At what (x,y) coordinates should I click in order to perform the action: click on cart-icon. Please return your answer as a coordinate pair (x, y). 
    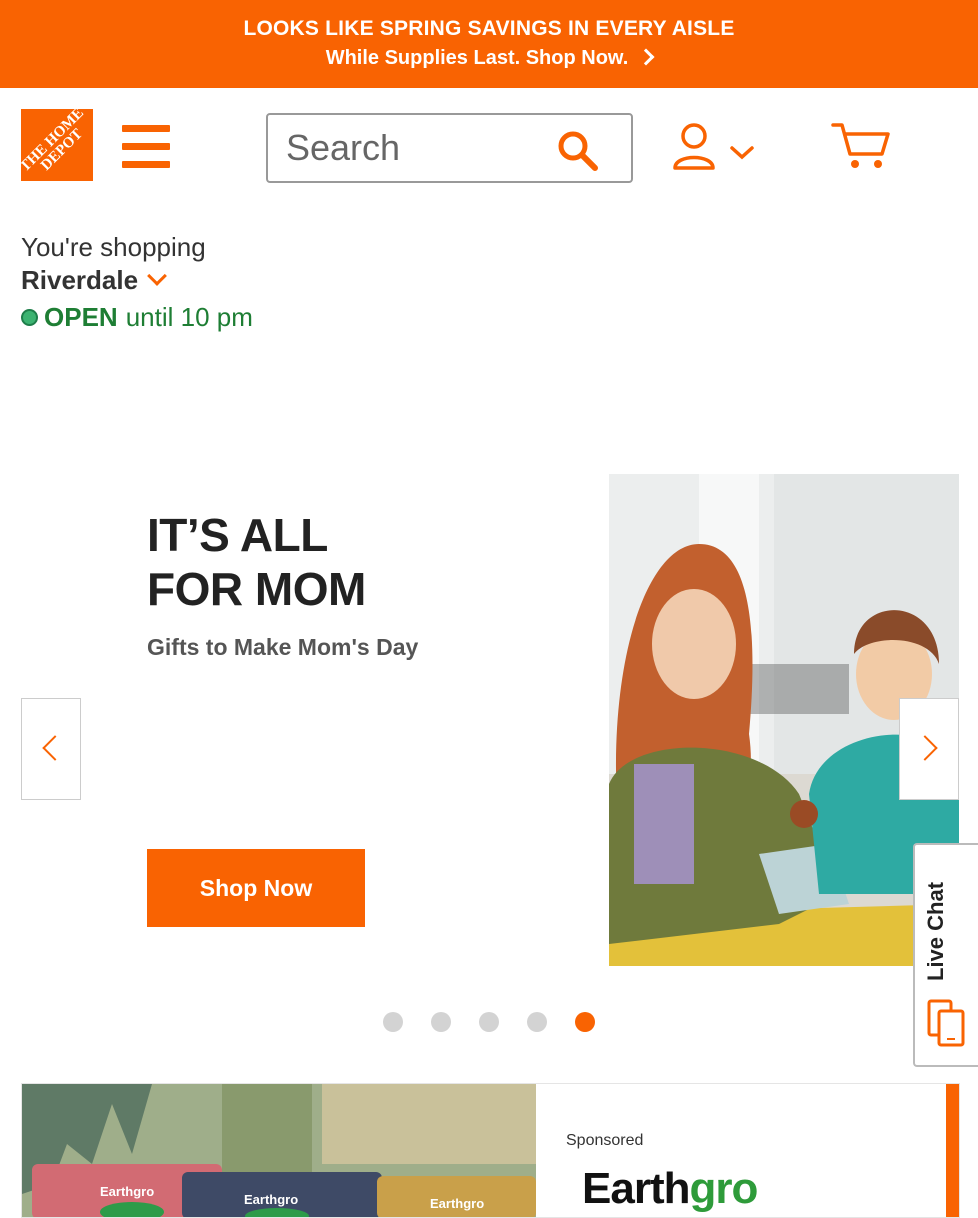
    Looking at the image, I should click on (861, 146).